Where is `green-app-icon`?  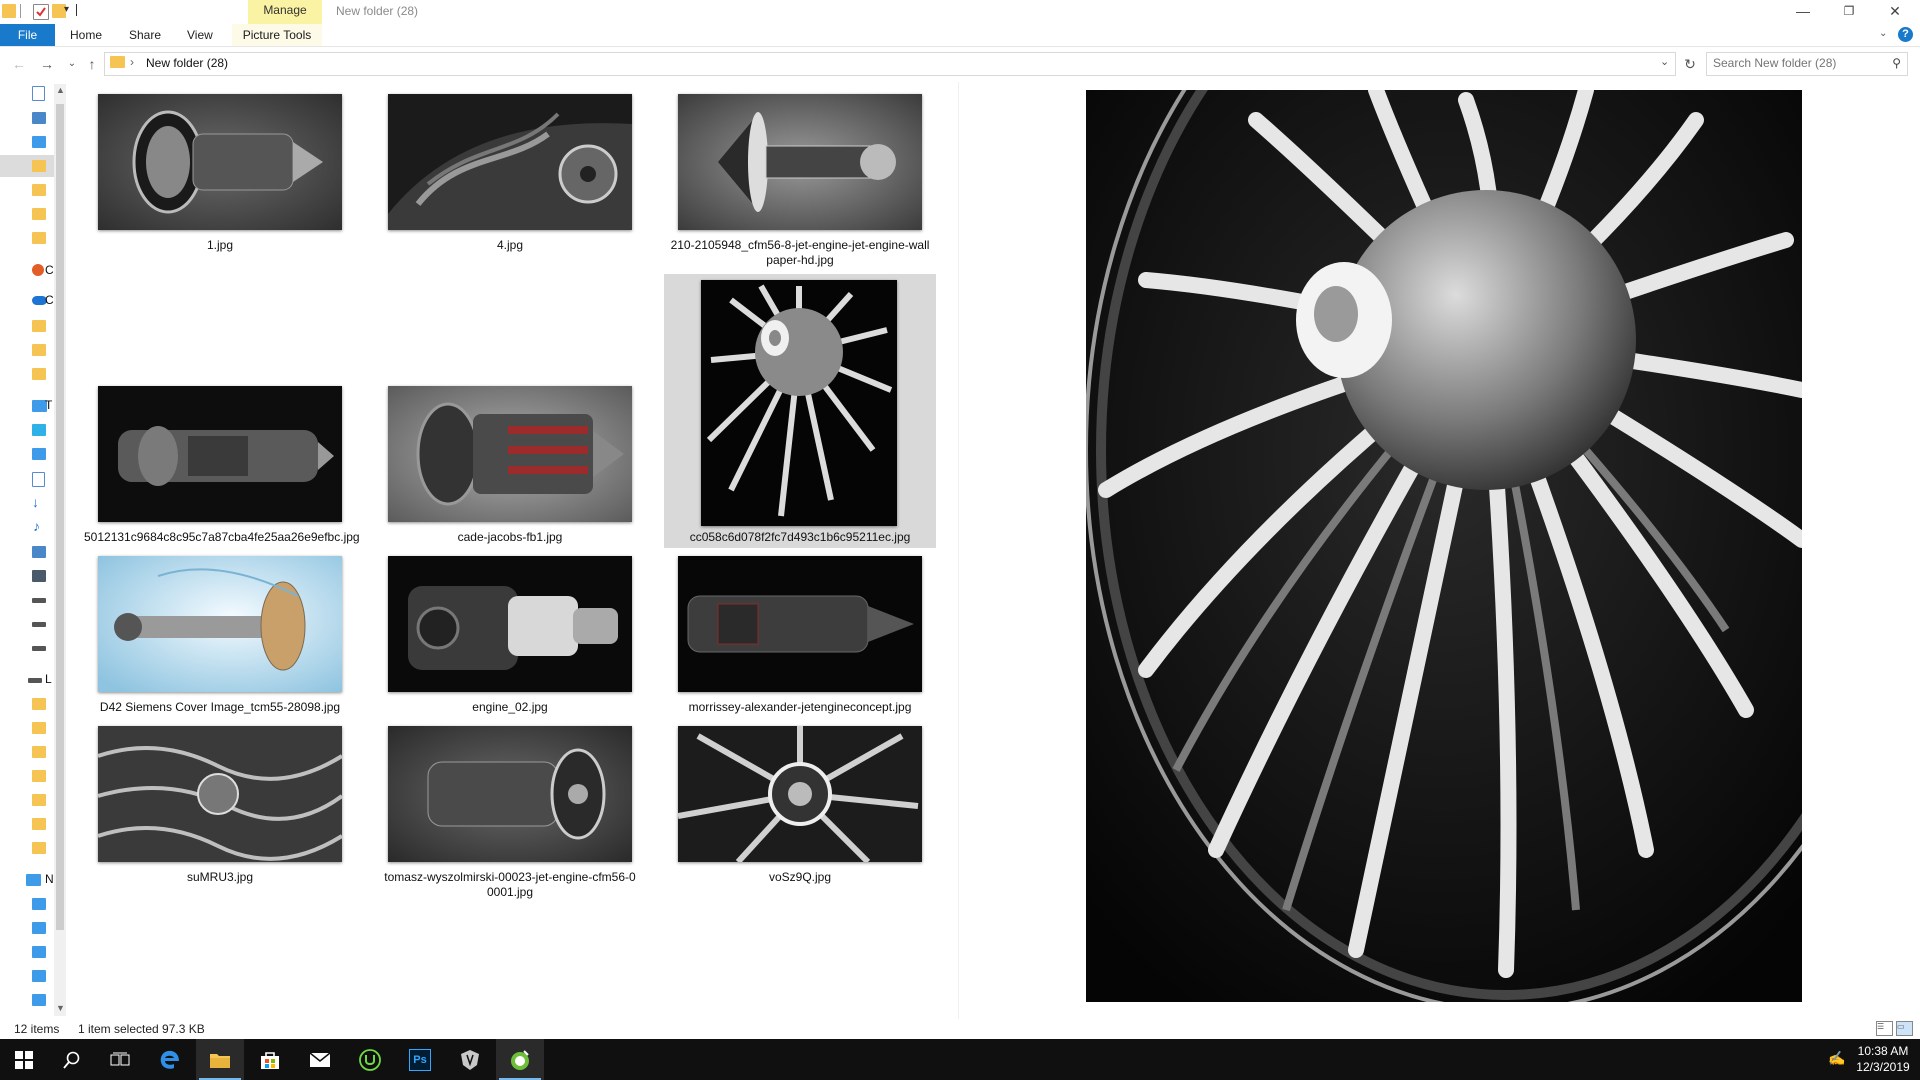 green-app-icon is located at coordinates (520, 1059).